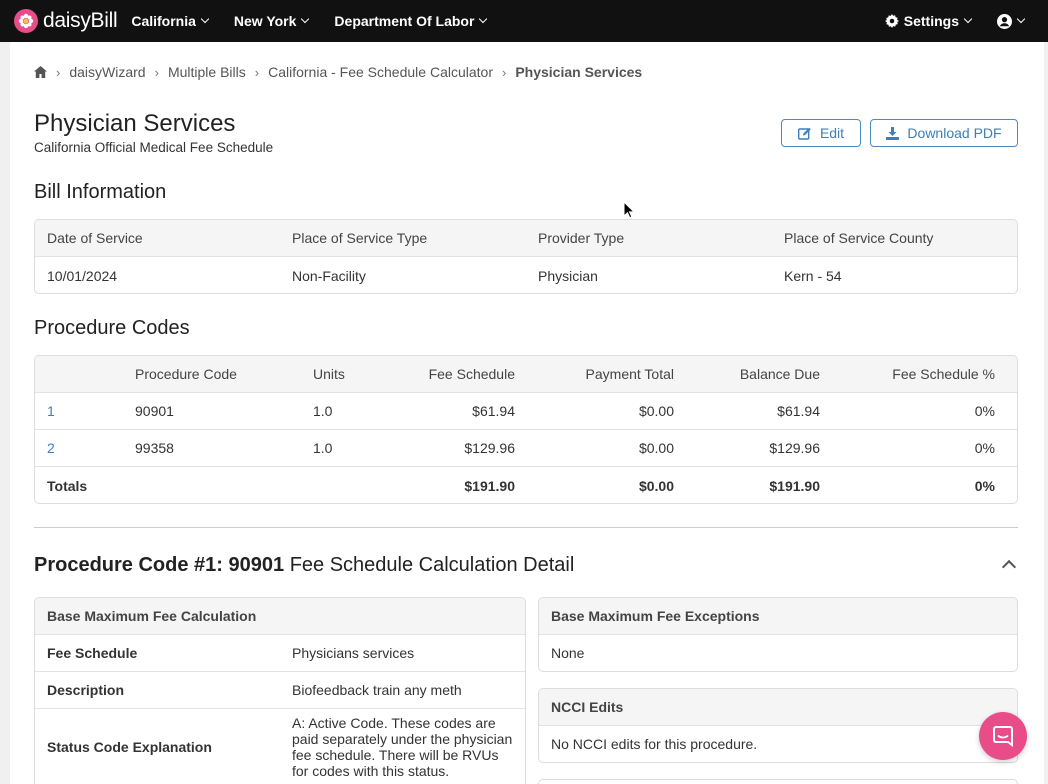 The height and width of the screenshot is (784, 1048). What do you see at coordinates (489, 448) in the screenshot?
I see `fee-schedule: $129.96` at bounding box center [489, 448].